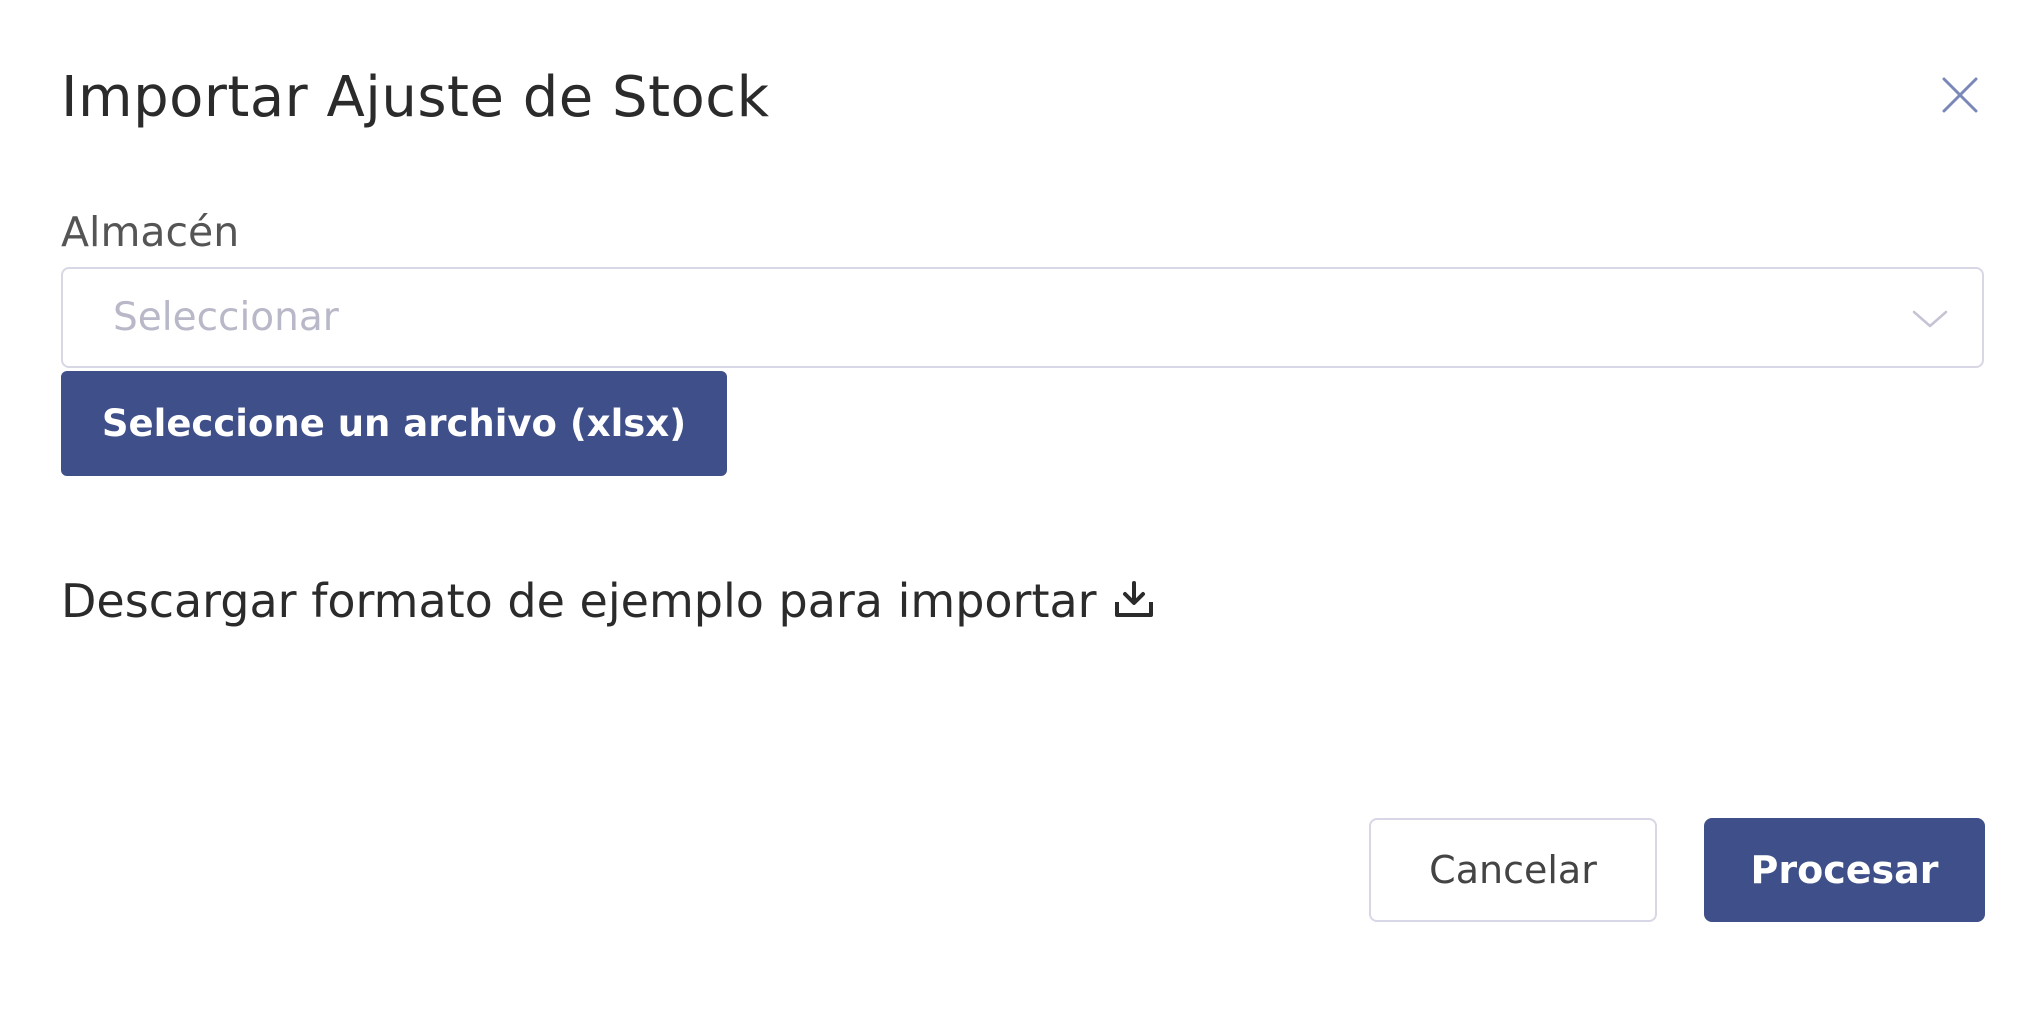 Image resolution: width=2035 pixels, height=1018 pixels. I want to click on cancel-button: Cancelar, so click(1513, 870).